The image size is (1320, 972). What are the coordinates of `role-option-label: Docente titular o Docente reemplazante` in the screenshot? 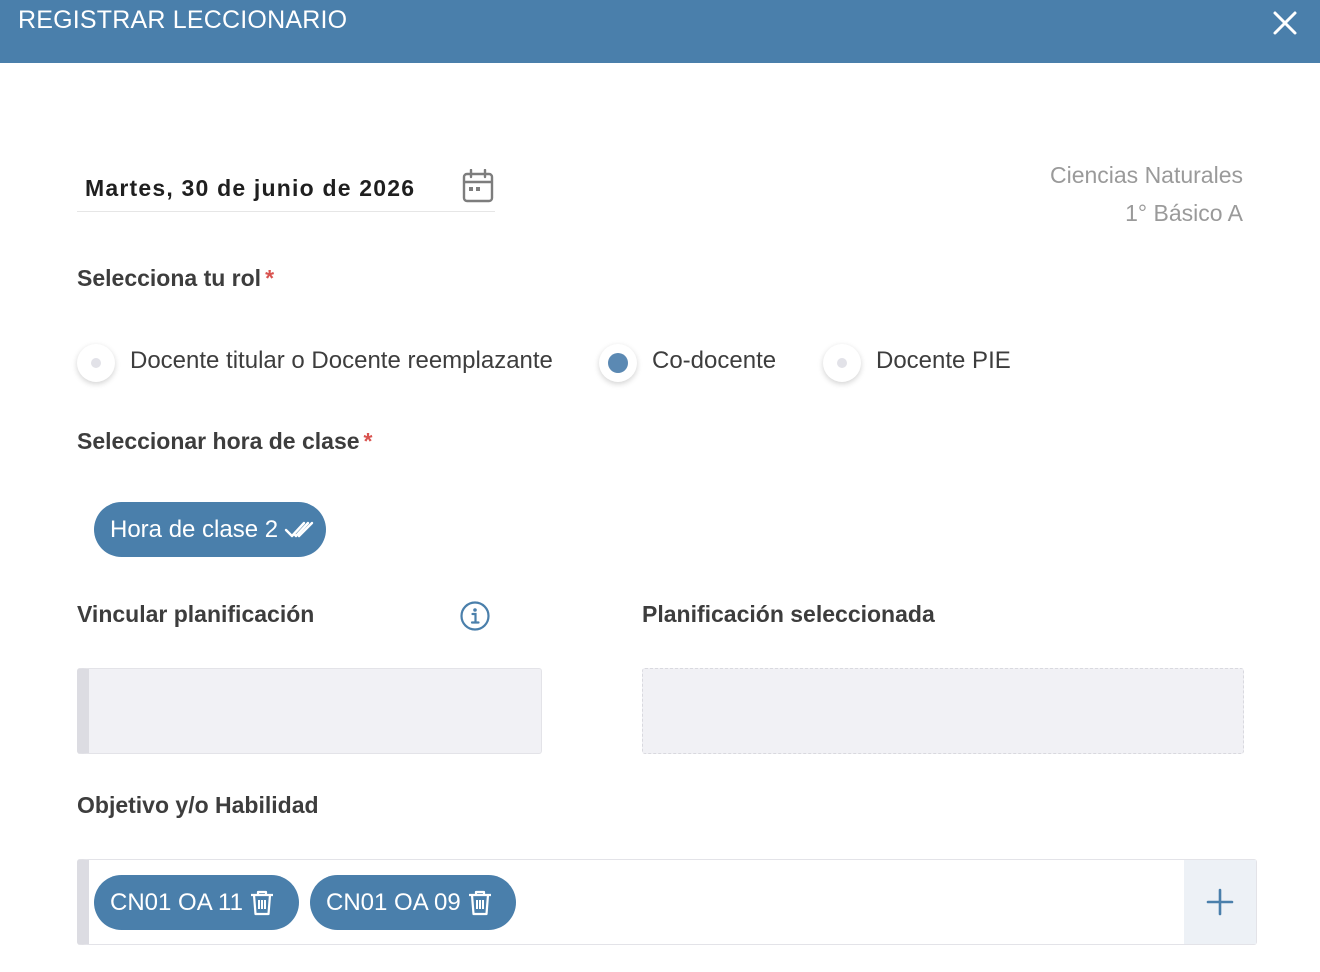 It's located at (341, 360).